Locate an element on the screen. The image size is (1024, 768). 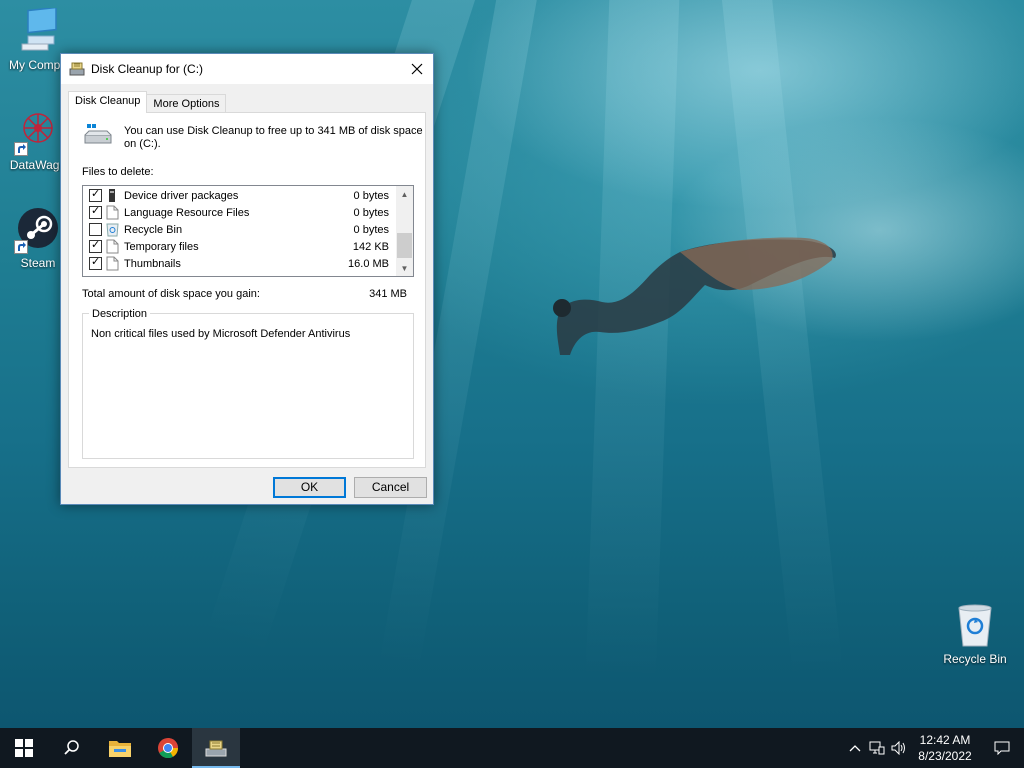
scroll-down-button: ▼ is located at coordinates (404, 268).